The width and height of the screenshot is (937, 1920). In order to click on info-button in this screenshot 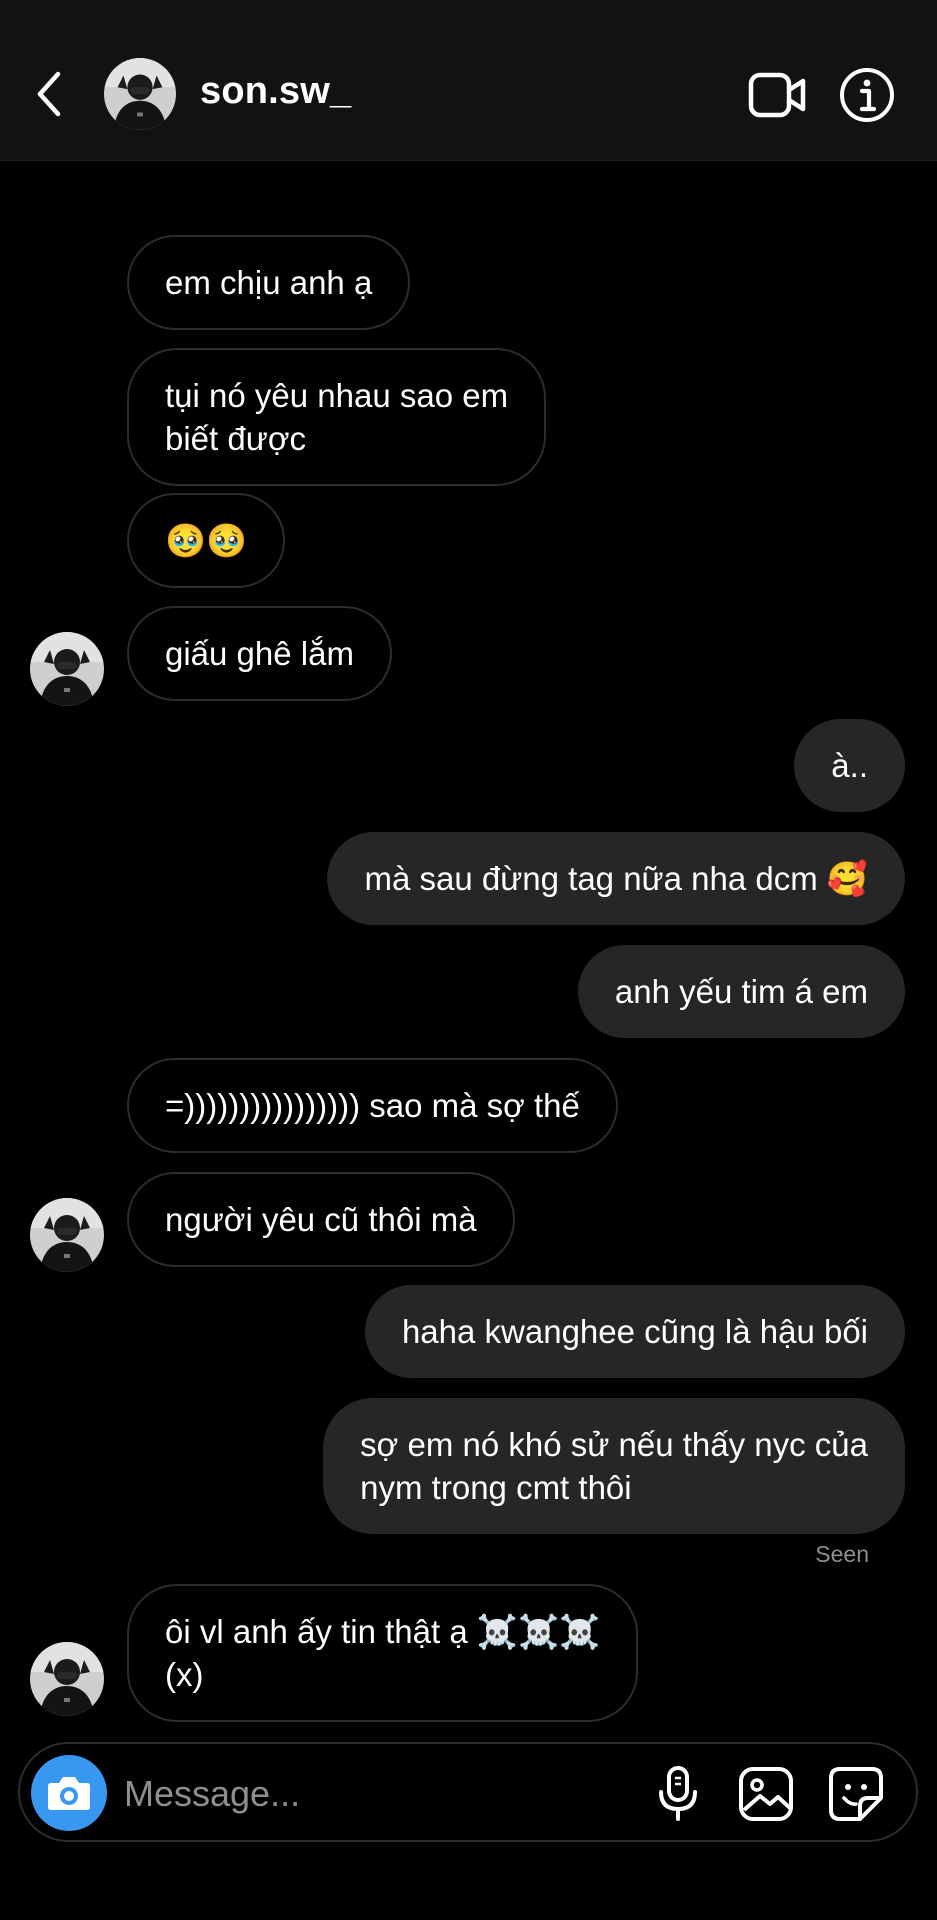, I will do `click(867, 95)`.